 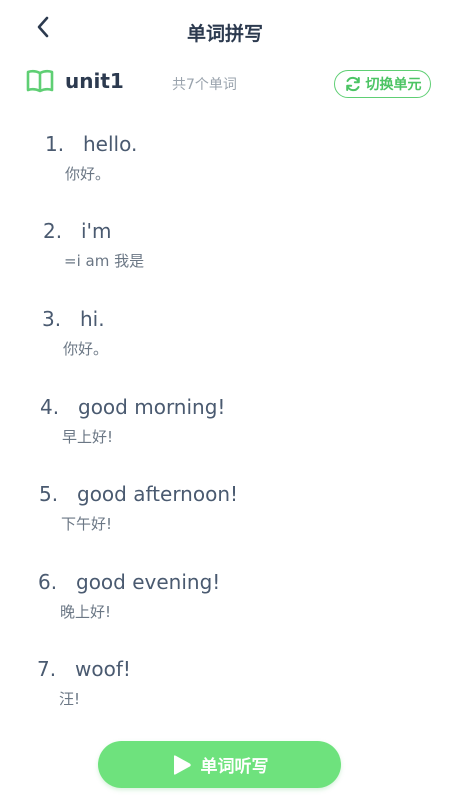 What do you see at coordinates (70, 699) in the screenshot?
I see `word-meaning: 汪!` at bounding box center [70, 699].